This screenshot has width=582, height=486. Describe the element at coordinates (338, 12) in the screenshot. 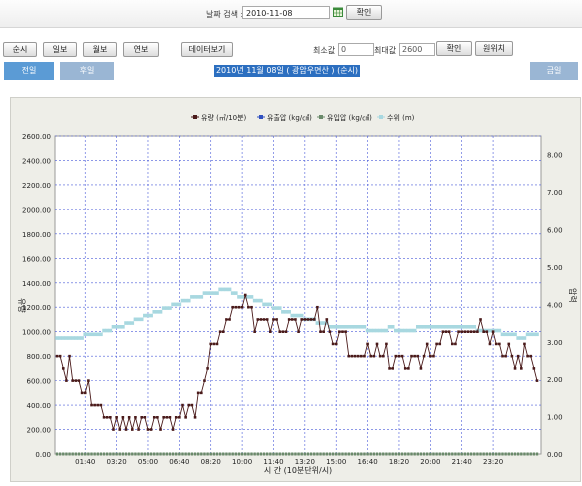

I see `calendar-icon` at that location.